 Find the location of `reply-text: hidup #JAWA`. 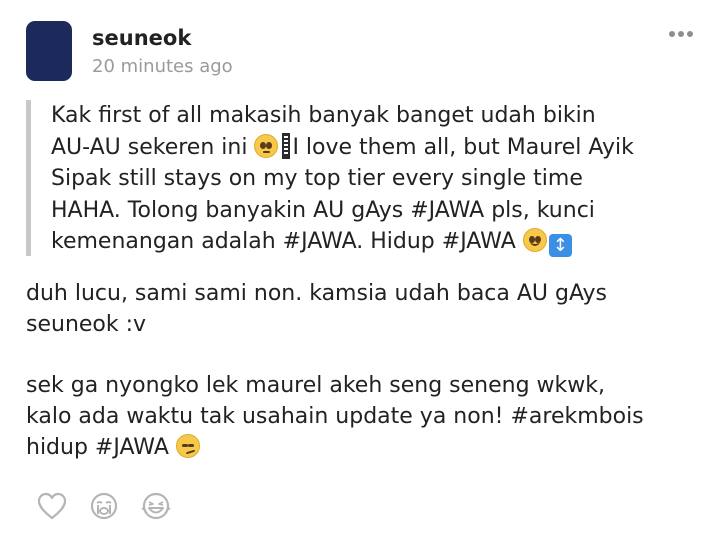

reply-text: hidup #JAWA is located at coordinates (101, 447).